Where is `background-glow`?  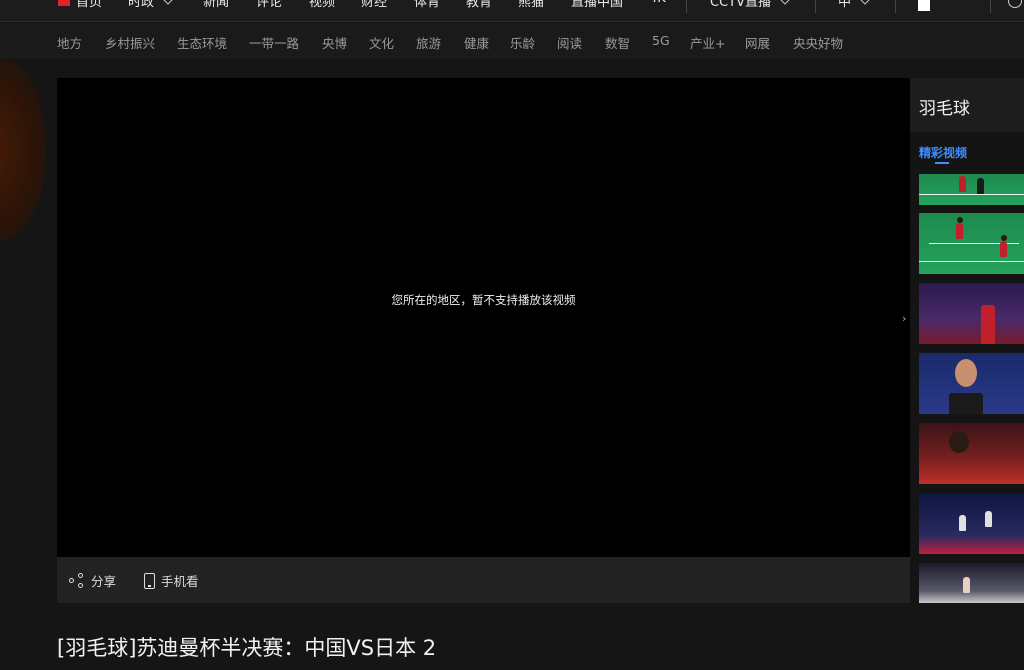
background-glow is located at coordinates (23, 150).